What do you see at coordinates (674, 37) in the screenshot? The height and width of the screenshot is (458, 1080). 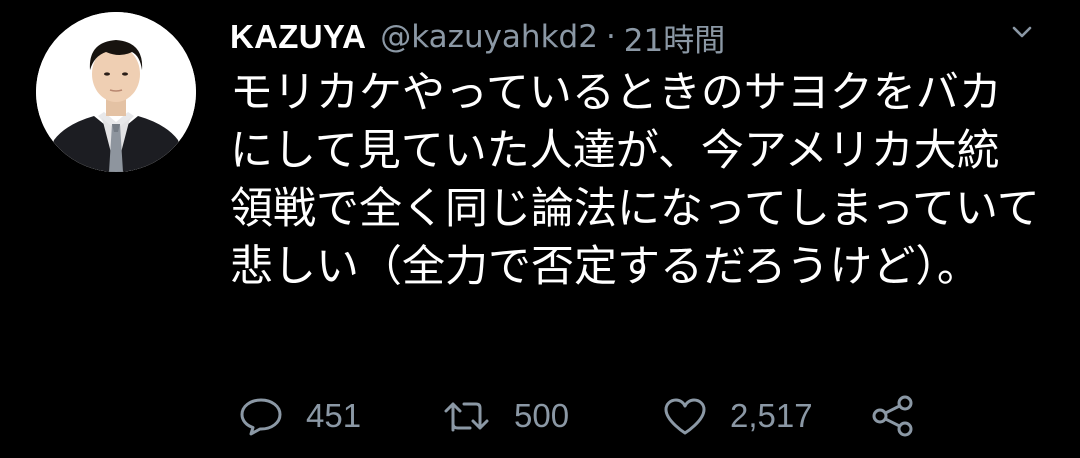 I see `timestamp: 21時間` at bounding box center [674, 37].